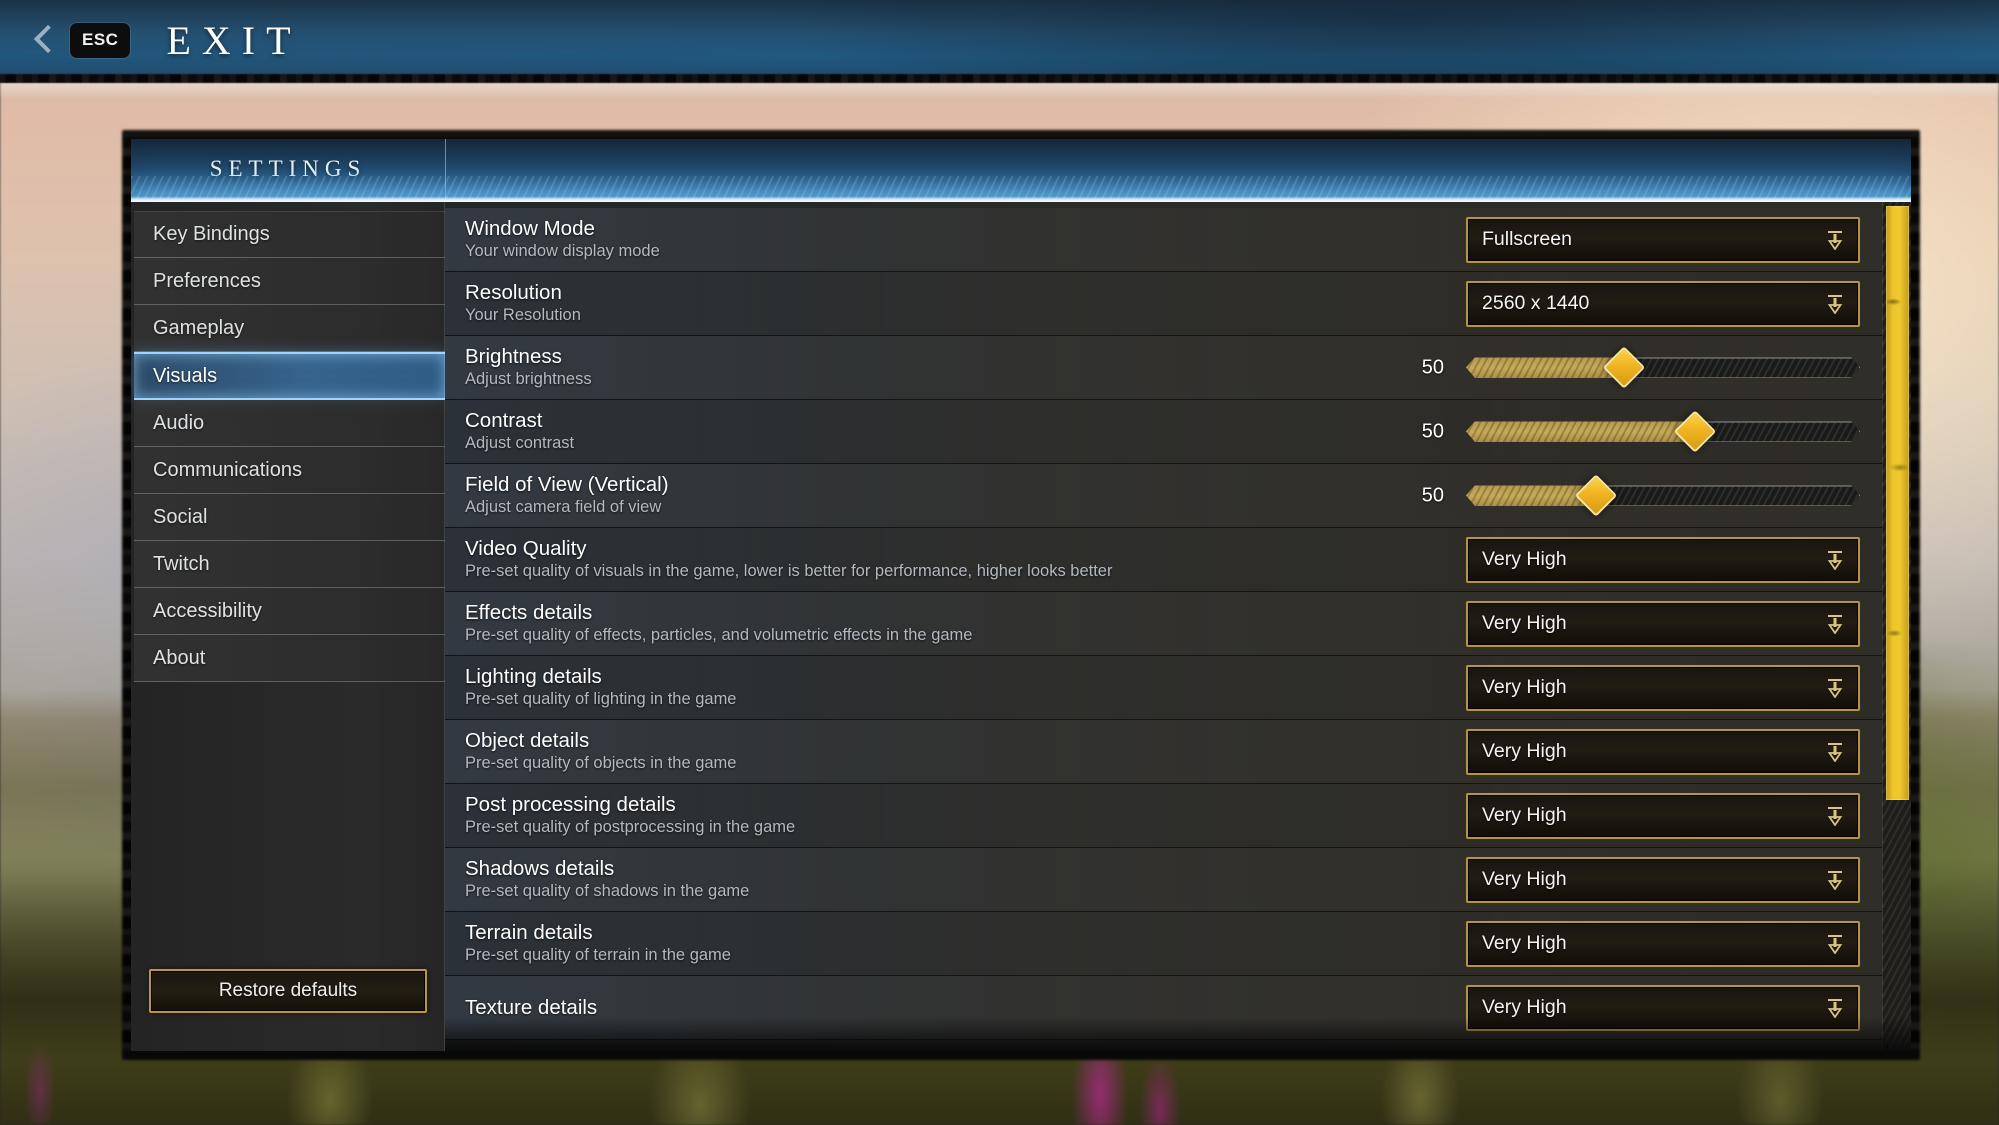  What do you see at coordinates (289, 517) in the screenshot?
I see `sidebar-item-social: Social` at bounding box center [289, 517].